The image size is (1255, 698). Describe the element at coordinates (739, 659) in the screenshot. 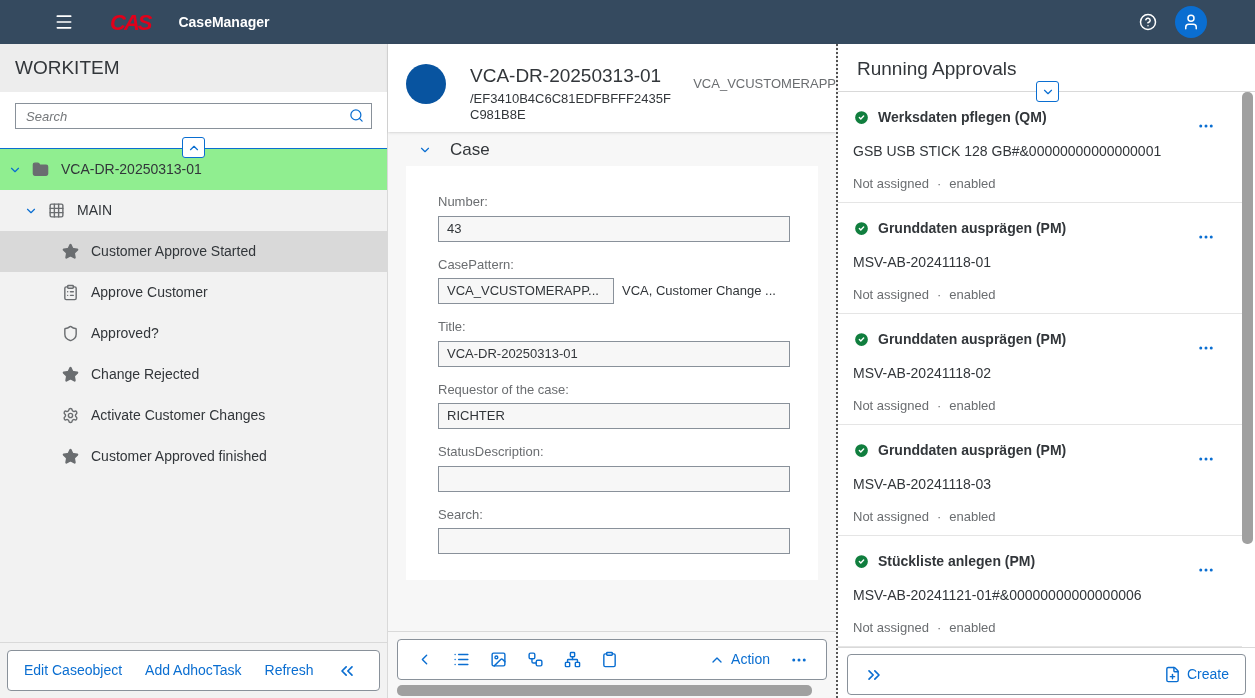

I see `action-button: Action` at that location.